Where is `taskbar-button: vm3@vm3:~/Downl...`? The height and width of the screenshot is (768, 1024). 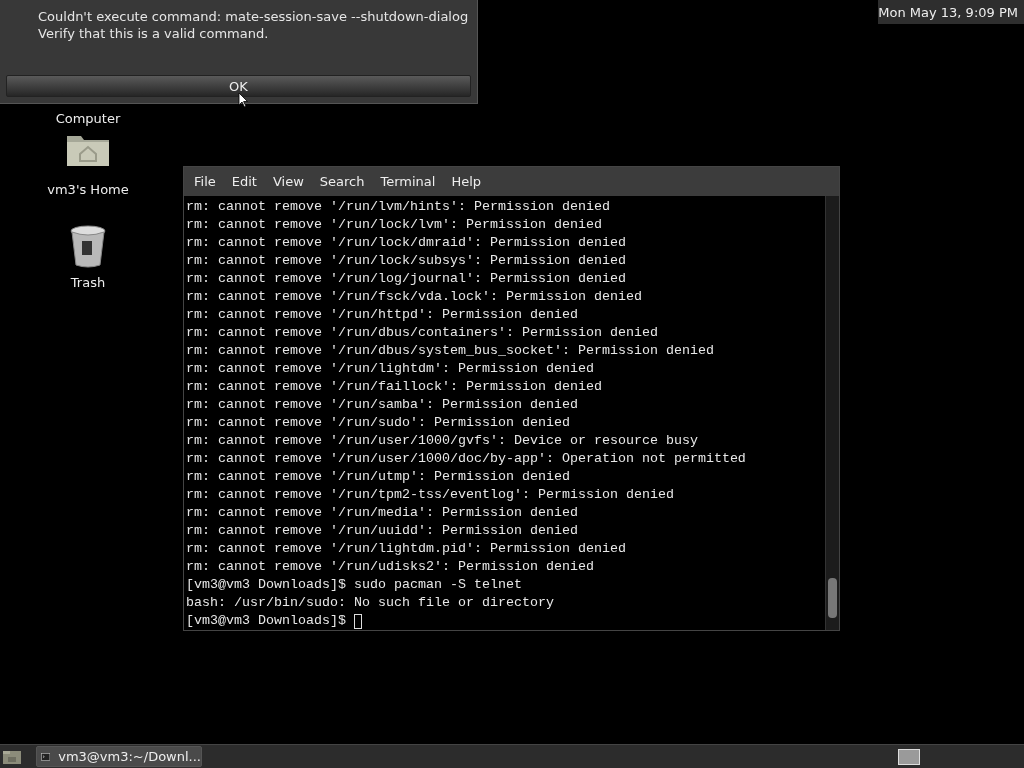
taskbar-button: vm3@vm3:~/Downl... is located at coordinates (119, 756).